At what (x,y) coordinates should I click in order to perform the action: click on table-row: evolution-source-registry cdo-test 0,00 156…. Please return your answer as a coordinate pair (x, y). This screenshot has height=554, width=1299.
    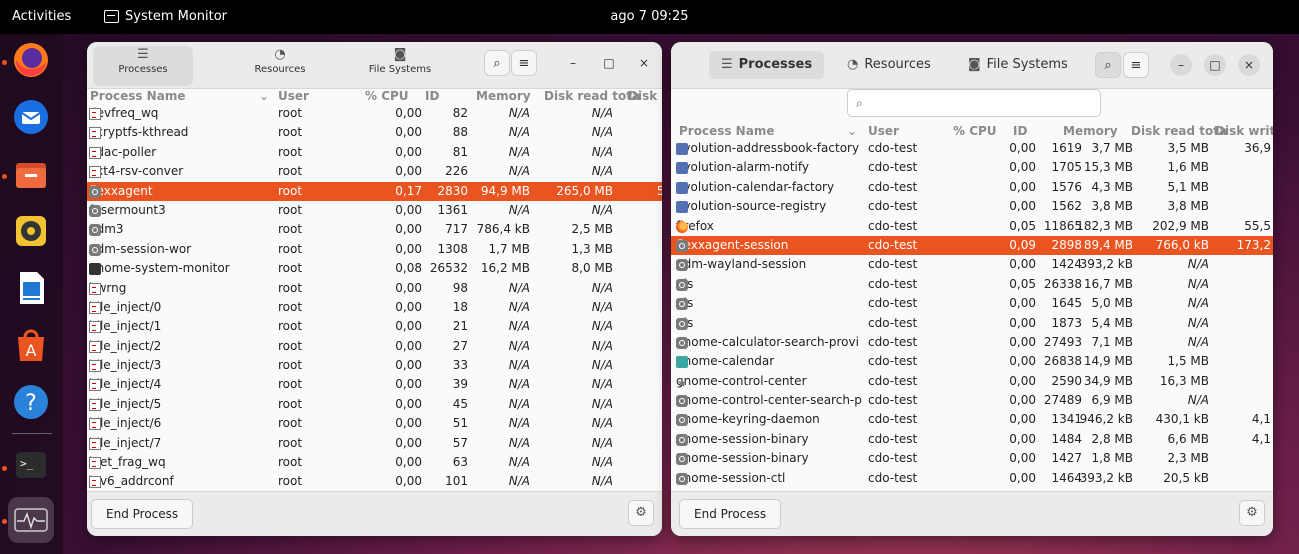
    Looking at the image, I should click on (972, 206).